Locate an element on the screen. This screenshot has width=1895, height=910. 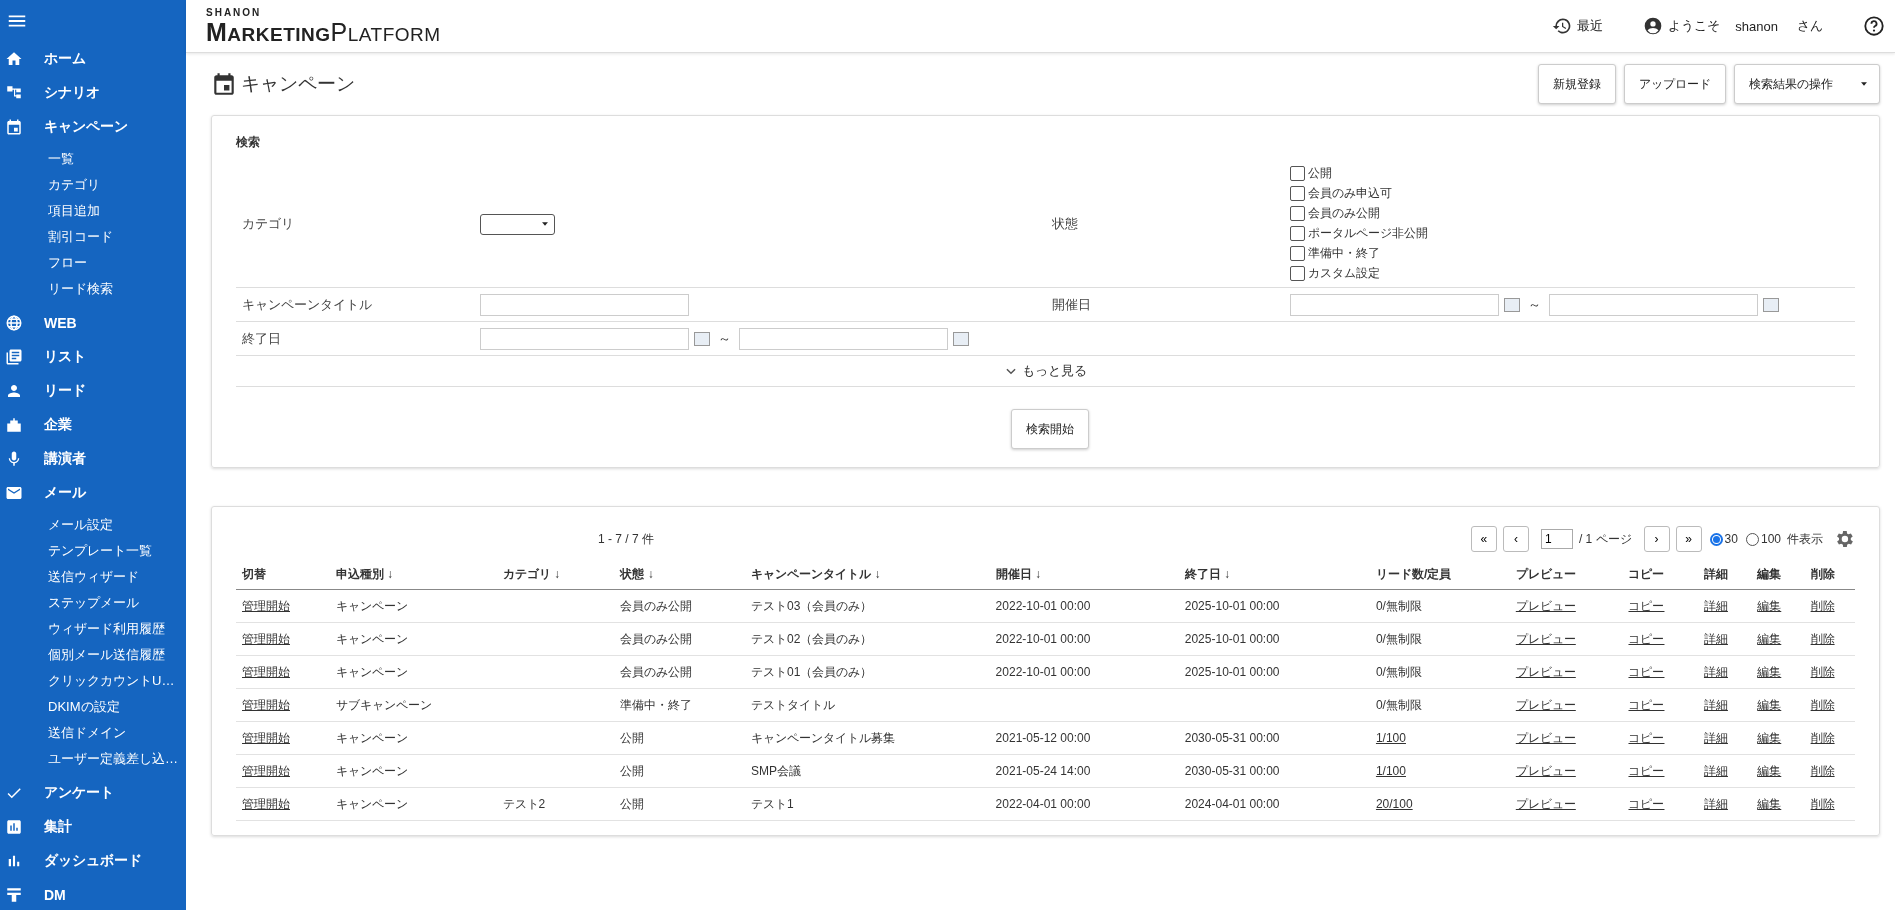
nav-label: リスト is located at coordinates (65, 357).